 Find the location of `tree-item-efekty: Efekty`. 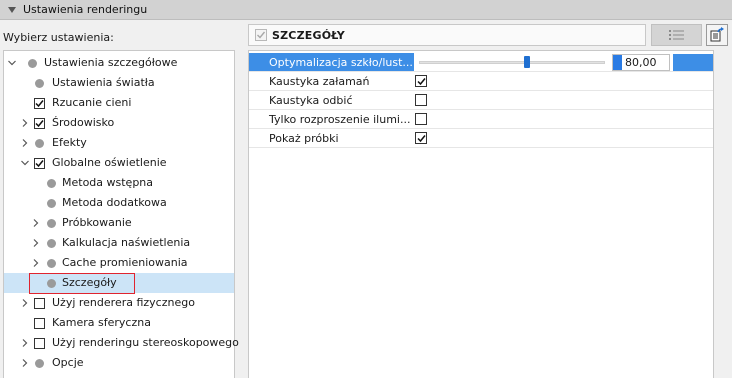

tree-item-efekty: Efekty is located at coordinates (119, 143).